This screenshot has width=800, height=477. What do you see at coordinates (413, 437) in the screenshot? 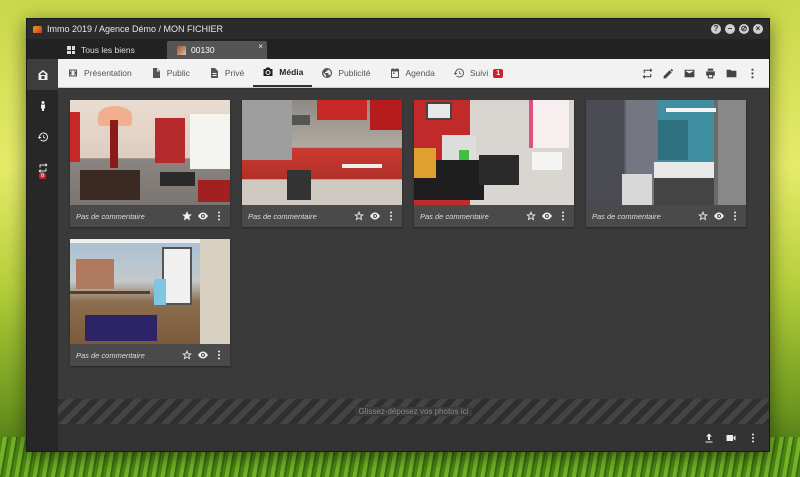
I see `media-footer` at bounding box center [413, 437].